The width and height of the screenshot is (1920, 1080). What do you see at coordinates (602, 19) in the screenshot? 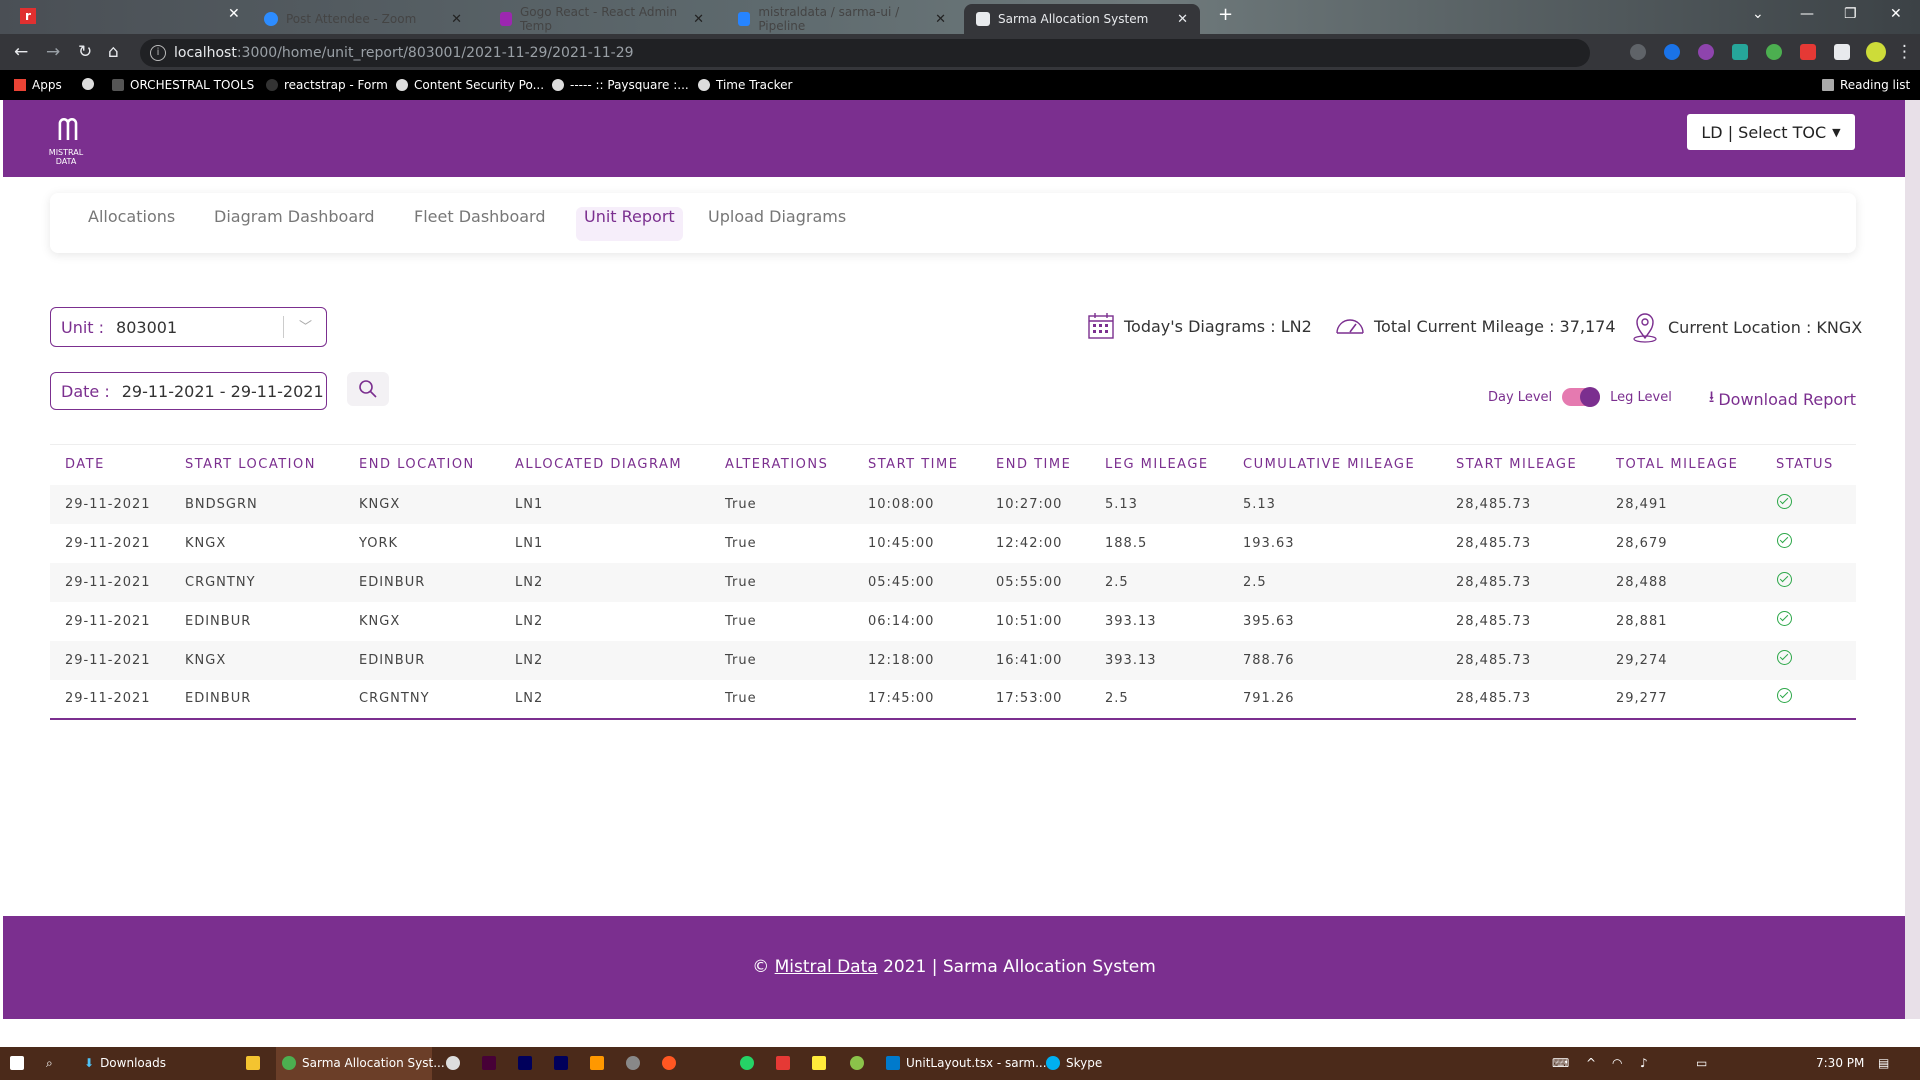
I see `tab-gogo: Gogo React - React Admin Temp ✕` at bounding box center [602, 19].